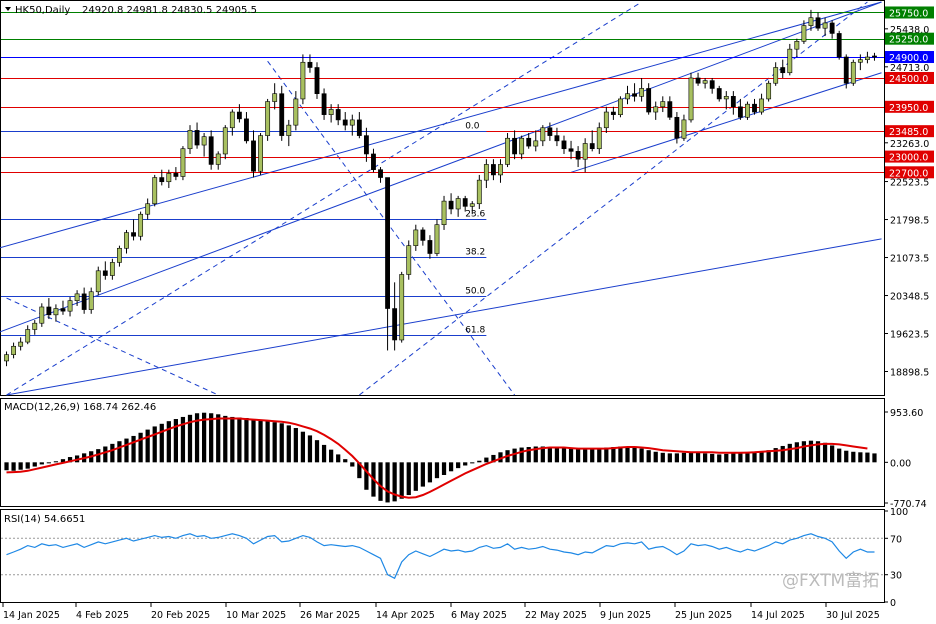  I want to click on price-label-text-2: 24900.0, so click(908, 58).